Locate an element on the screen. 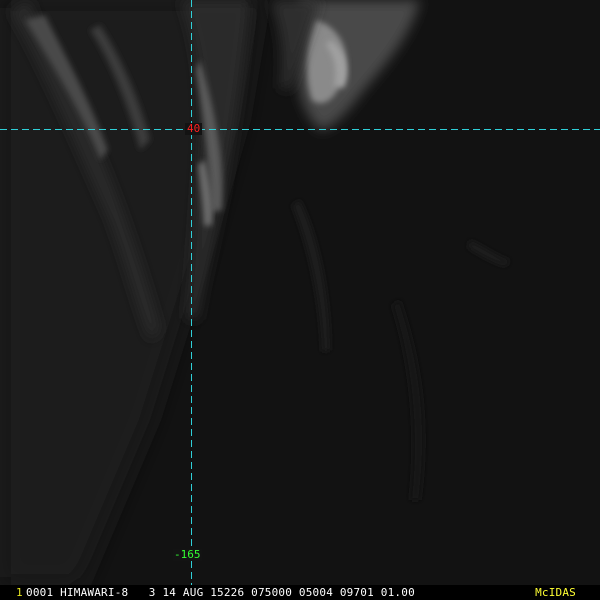  frame-number: 1 is located at coordinates (19, 592).